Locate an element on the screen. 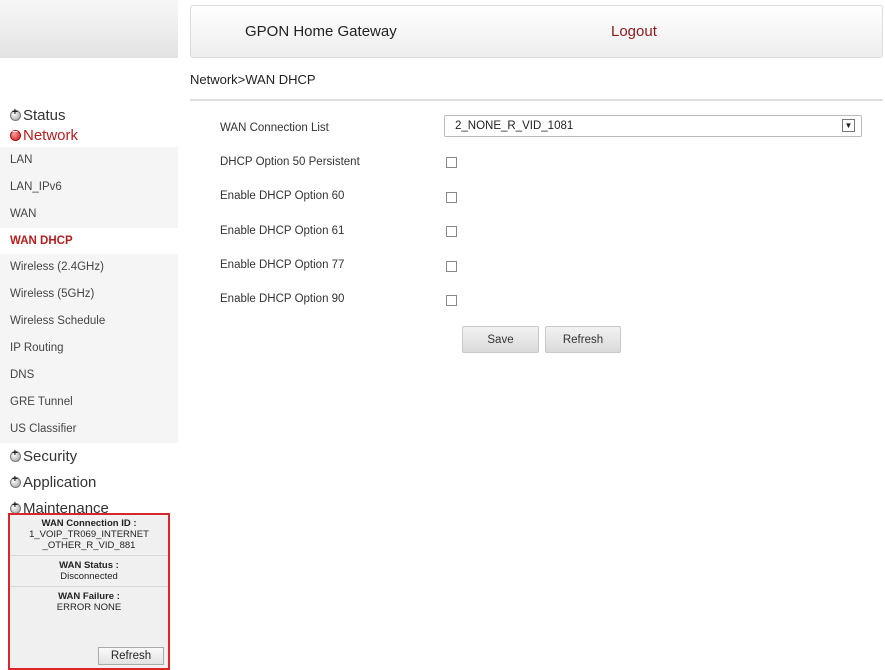  wan-connection-list-label: WAN Connection List is located at coordinates (274, 128).